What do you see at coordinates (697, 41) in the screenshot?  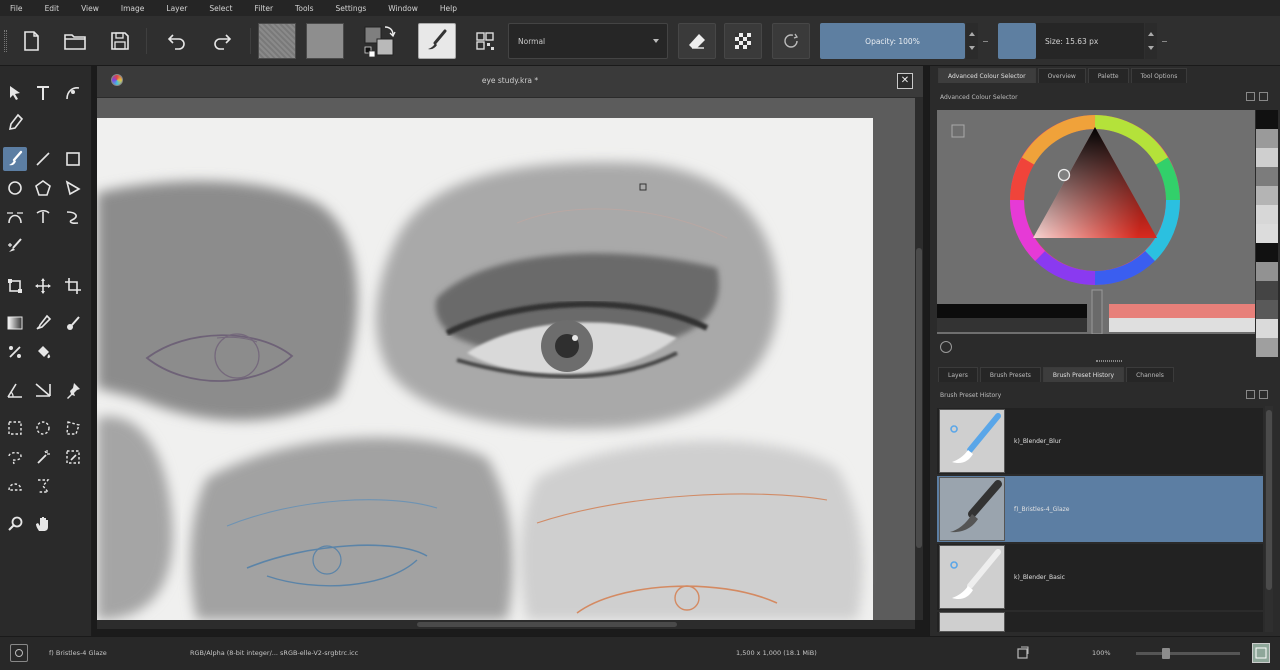 I see `eraser-mode-button` at bounding box center [697, 41].